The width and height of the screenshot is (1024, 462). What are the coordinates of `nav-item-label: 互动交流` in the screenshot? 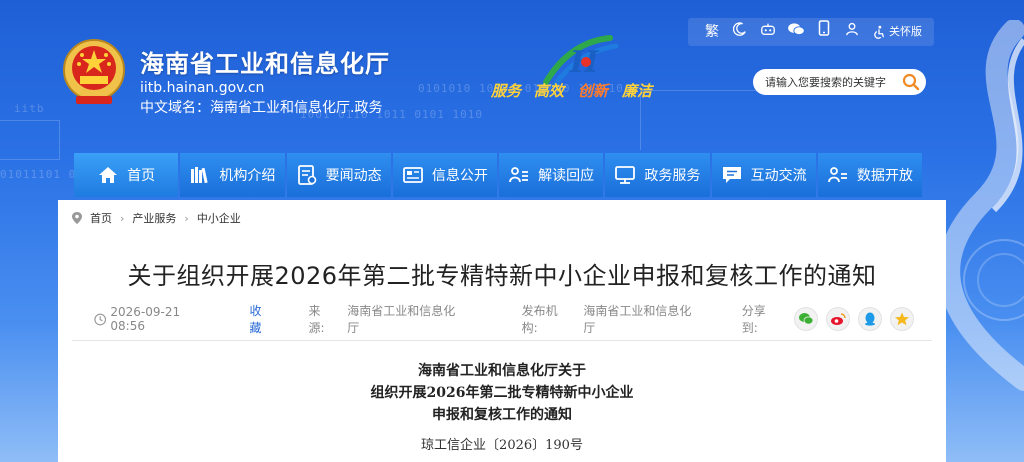 It's located at (778, 176).